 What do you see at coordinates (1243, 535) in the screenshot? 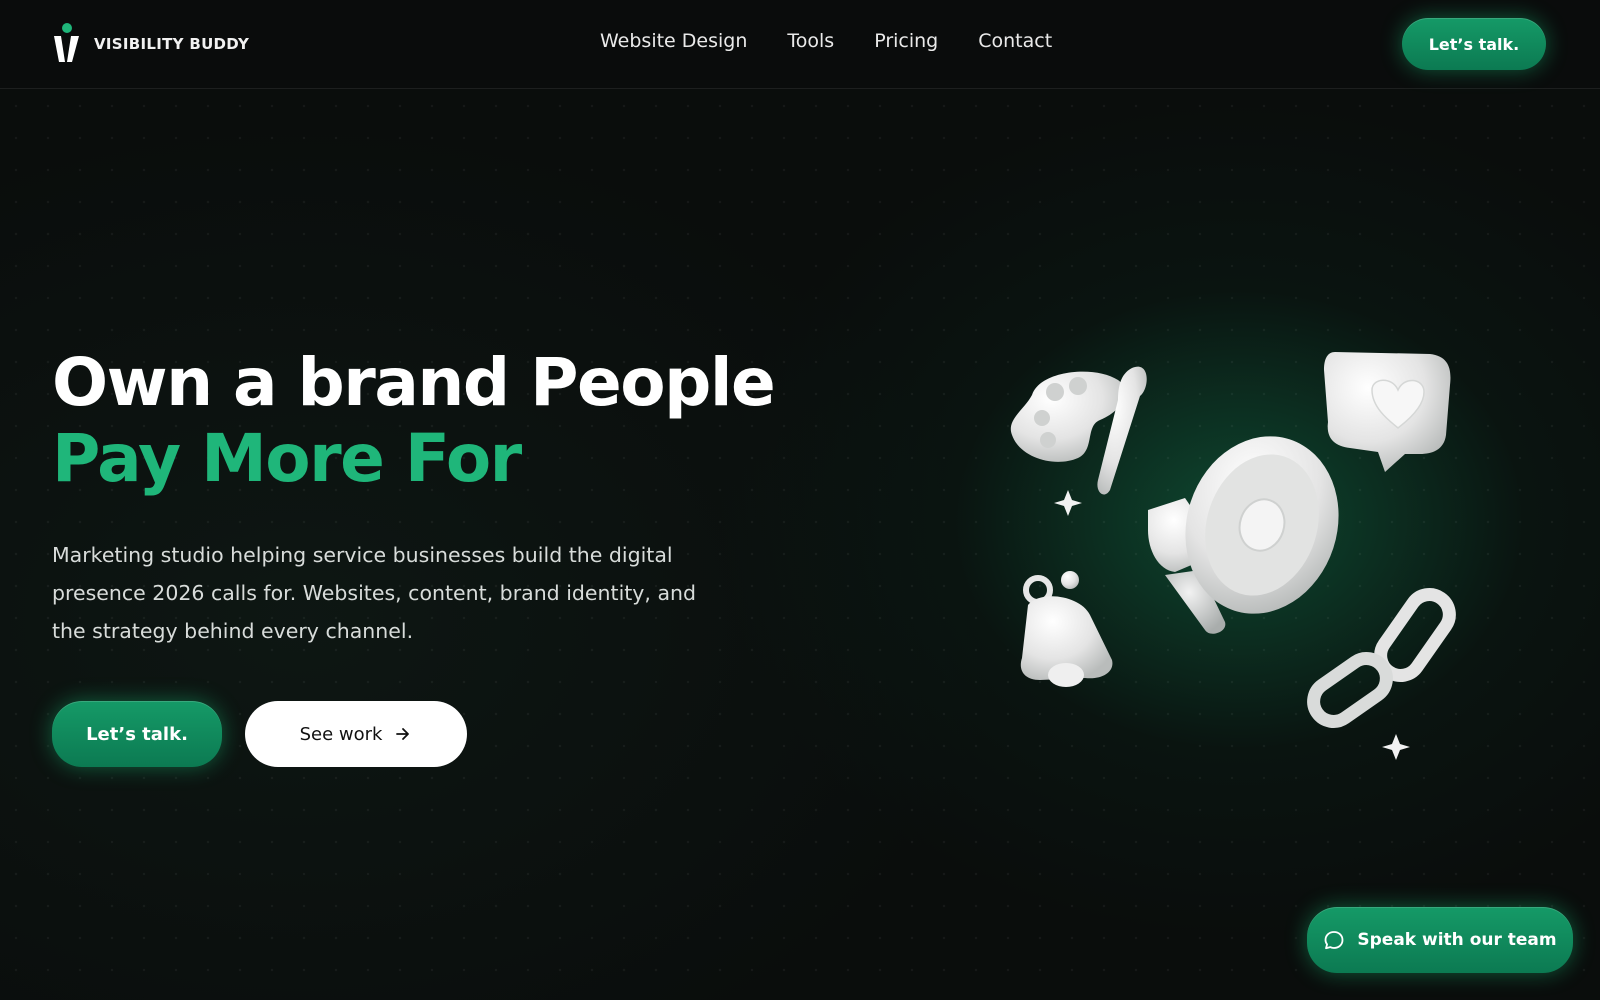
I see `megaphone-icon` at bounding box center [1243, 535].